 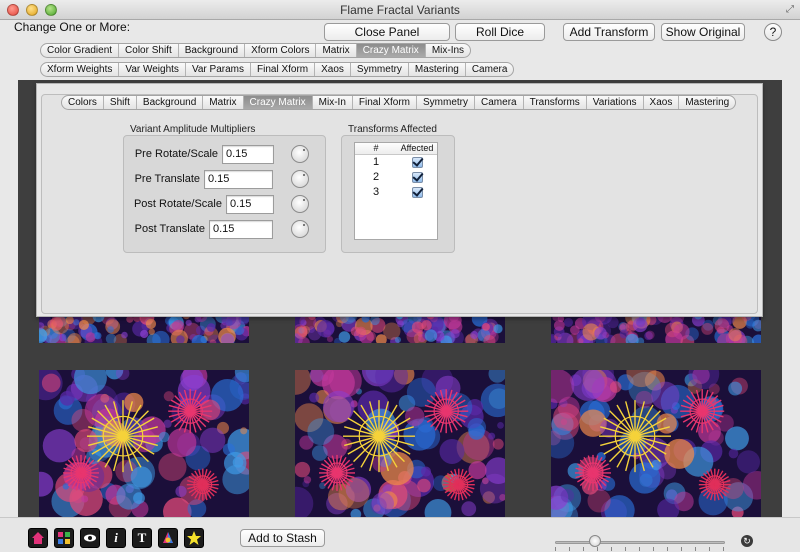 What do you see at coordinates (300, 204) in the screenshot?
I see `post-rotate-scale-knob` at bounding box center [300, 204].